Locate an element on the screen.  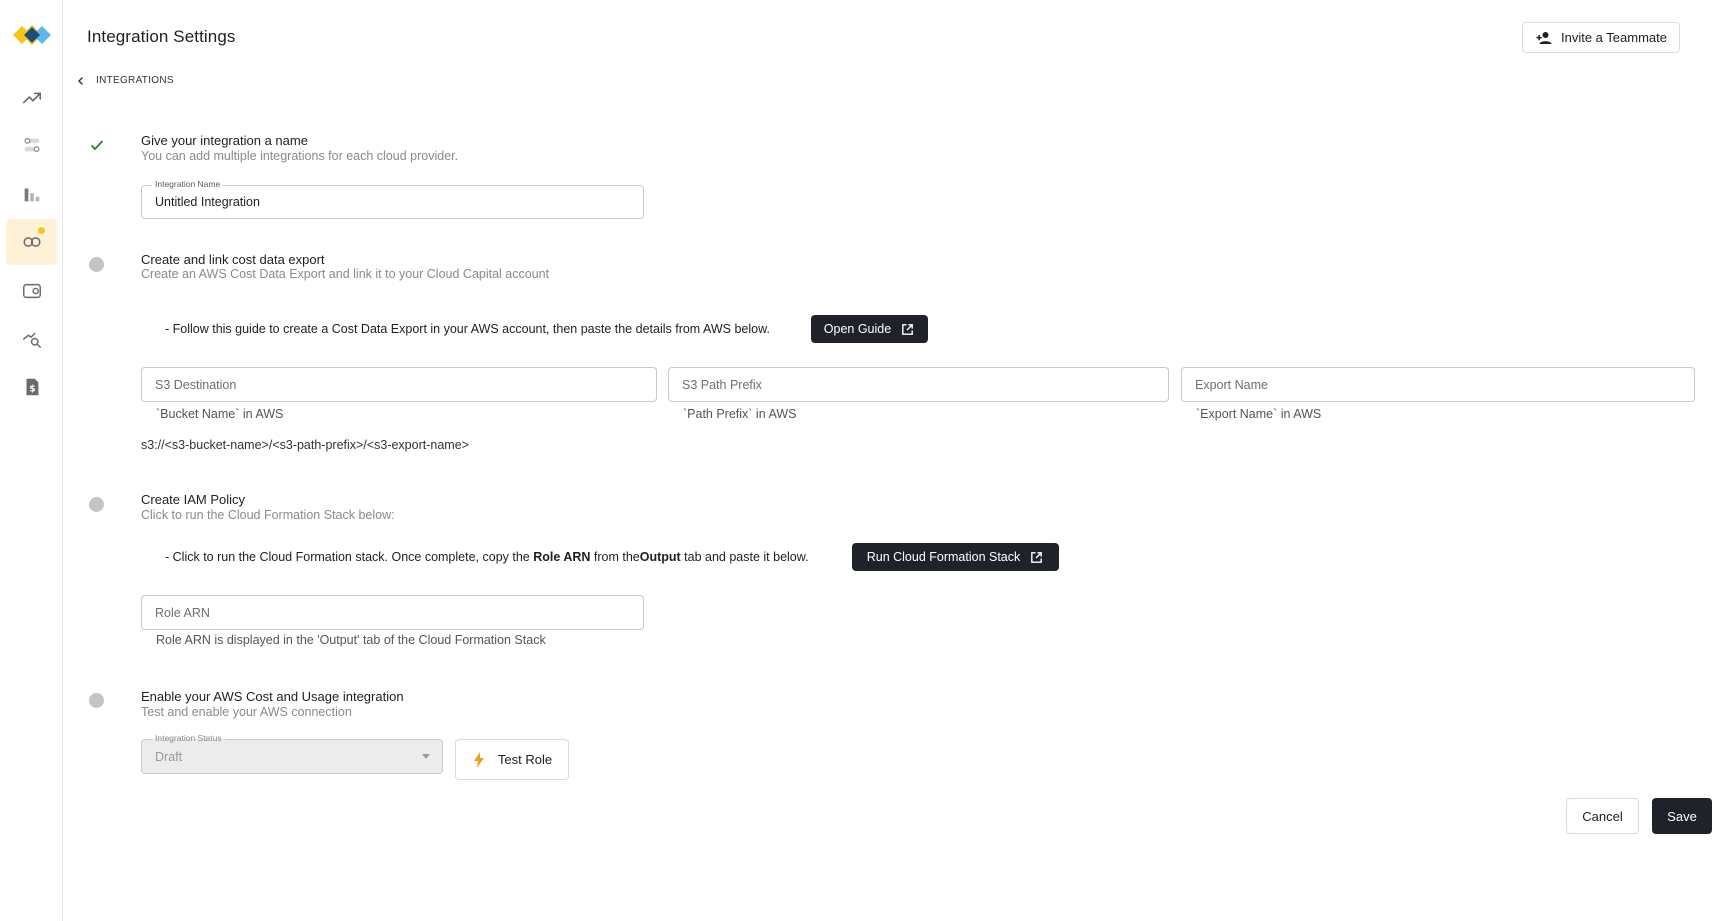
s3-destination-helper: `Bucket Name` in AWS is located at coordinates (220, 414).